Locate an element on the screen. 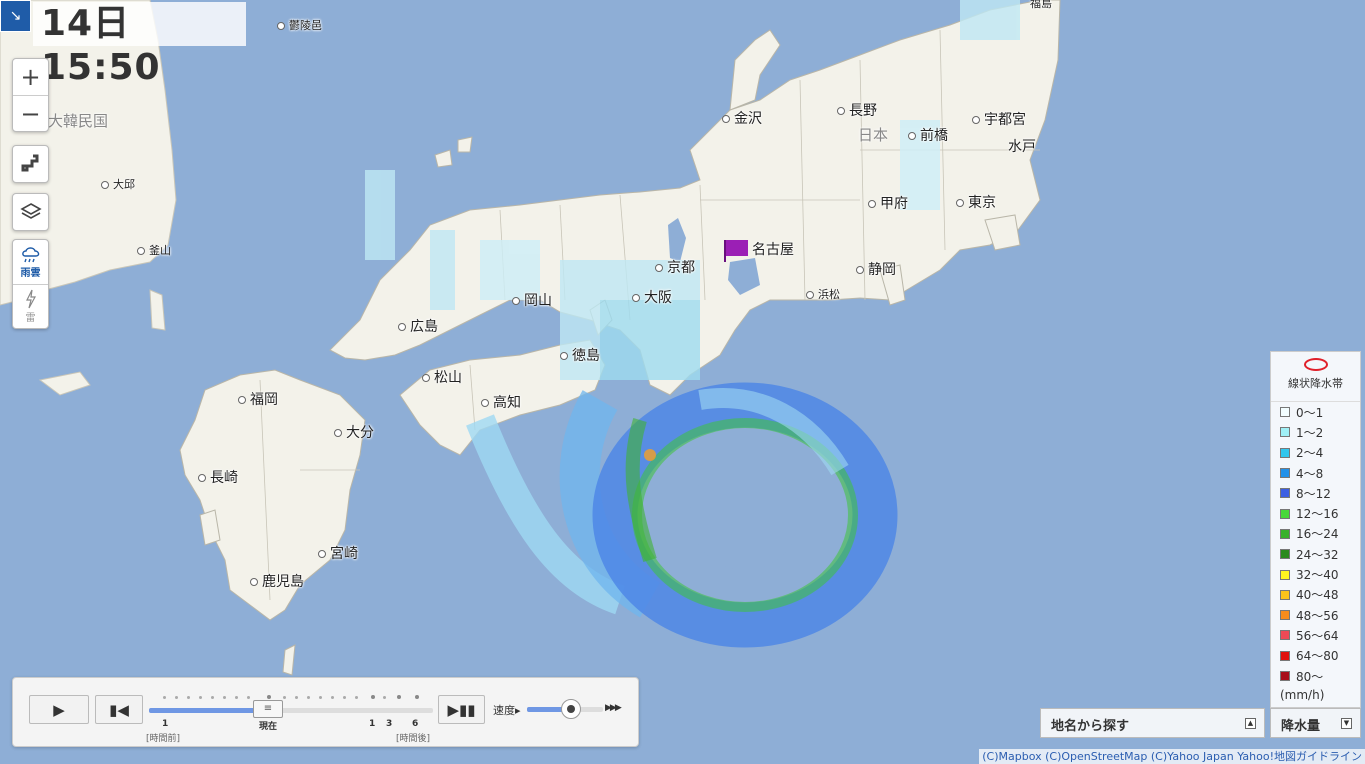 The height and width of the screenshot is (764, 1365). country-label-korea: 大韓民国 is located at coordinates (78, 121).